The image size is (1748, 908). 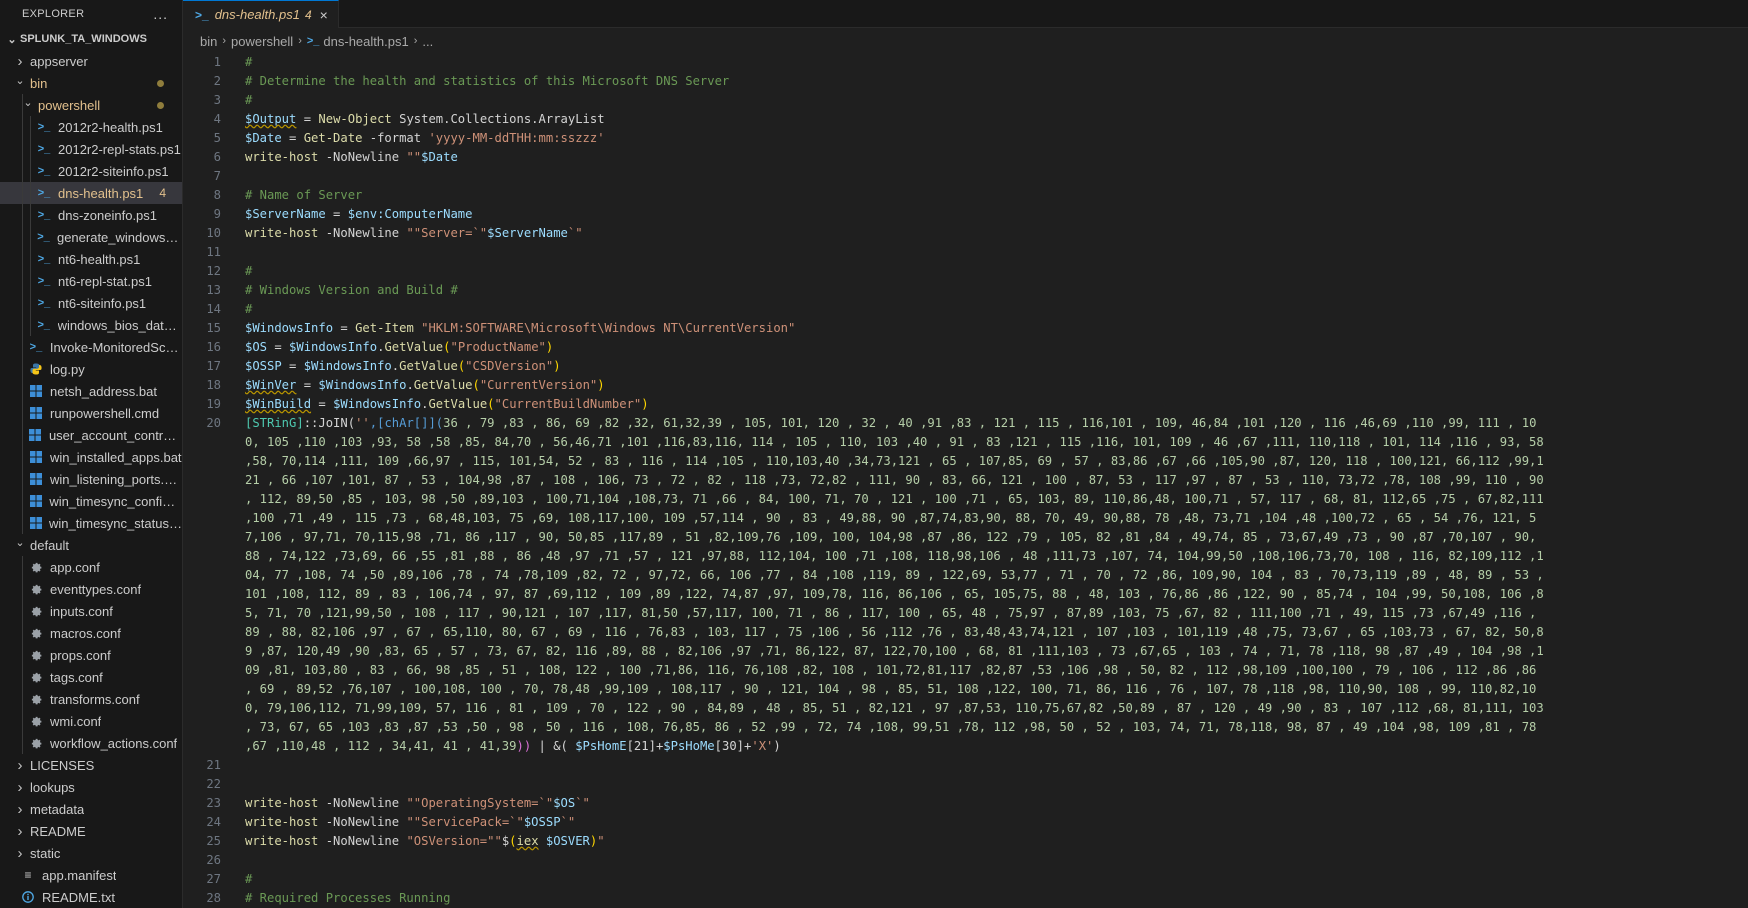 I want to click on gear-icon, so click(x=36, y=589).